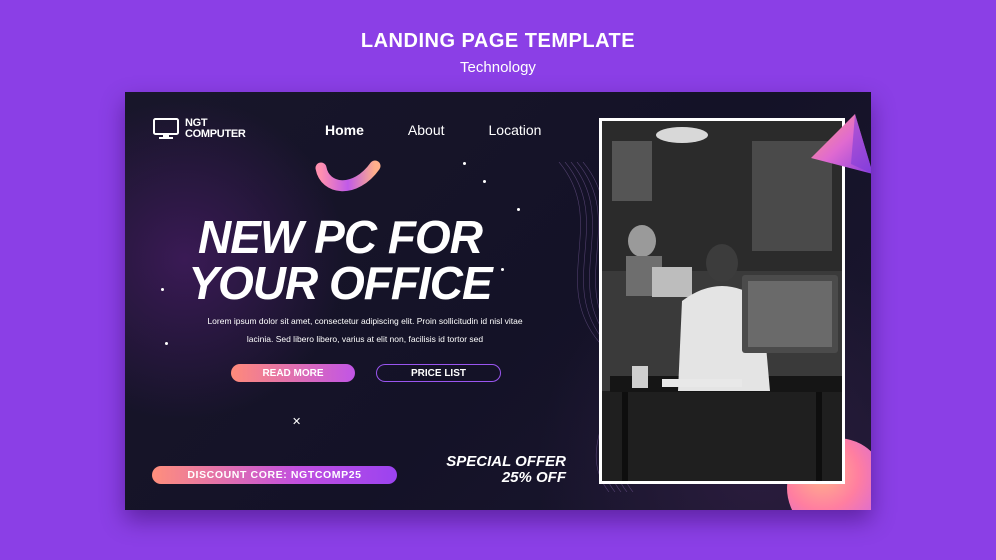 This screenshot has width=996, height=560. What do you see at coordinates (498, 41) in the screenshot?
I see `template-title: LANDING PAGE TEMPLATE` at bounding box center [498, 41].